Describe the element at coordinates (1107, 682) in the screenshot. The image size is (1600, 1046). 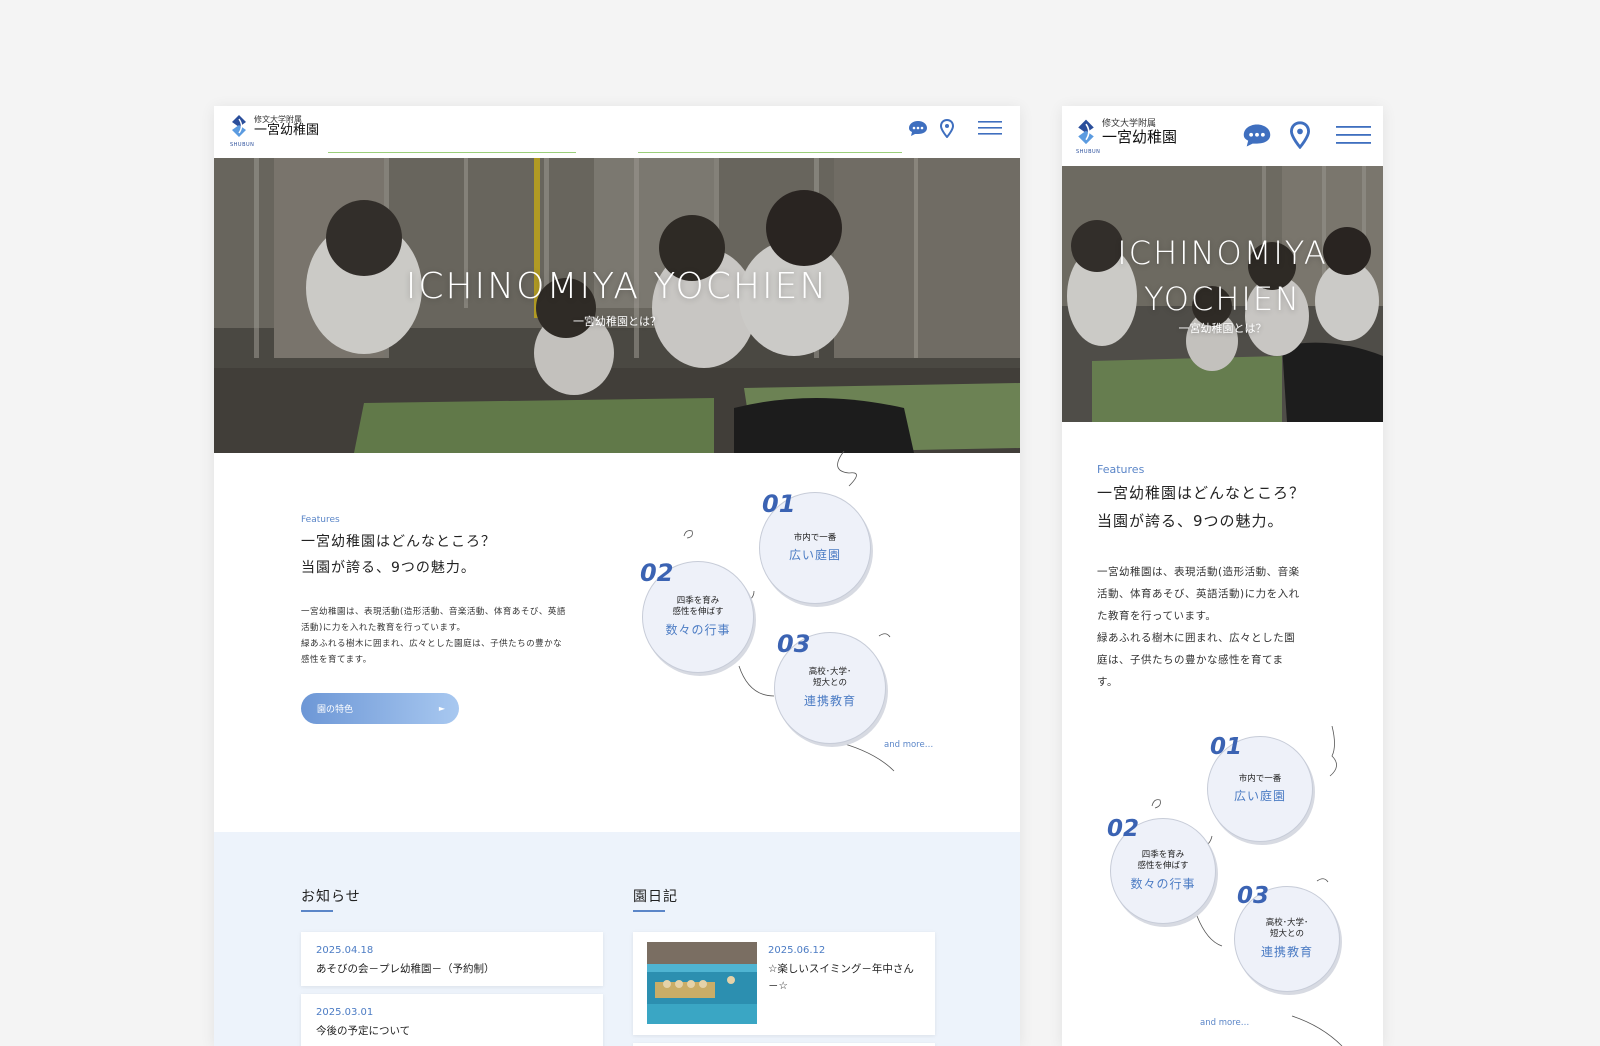
I see `features-body-line: す。` at that location.